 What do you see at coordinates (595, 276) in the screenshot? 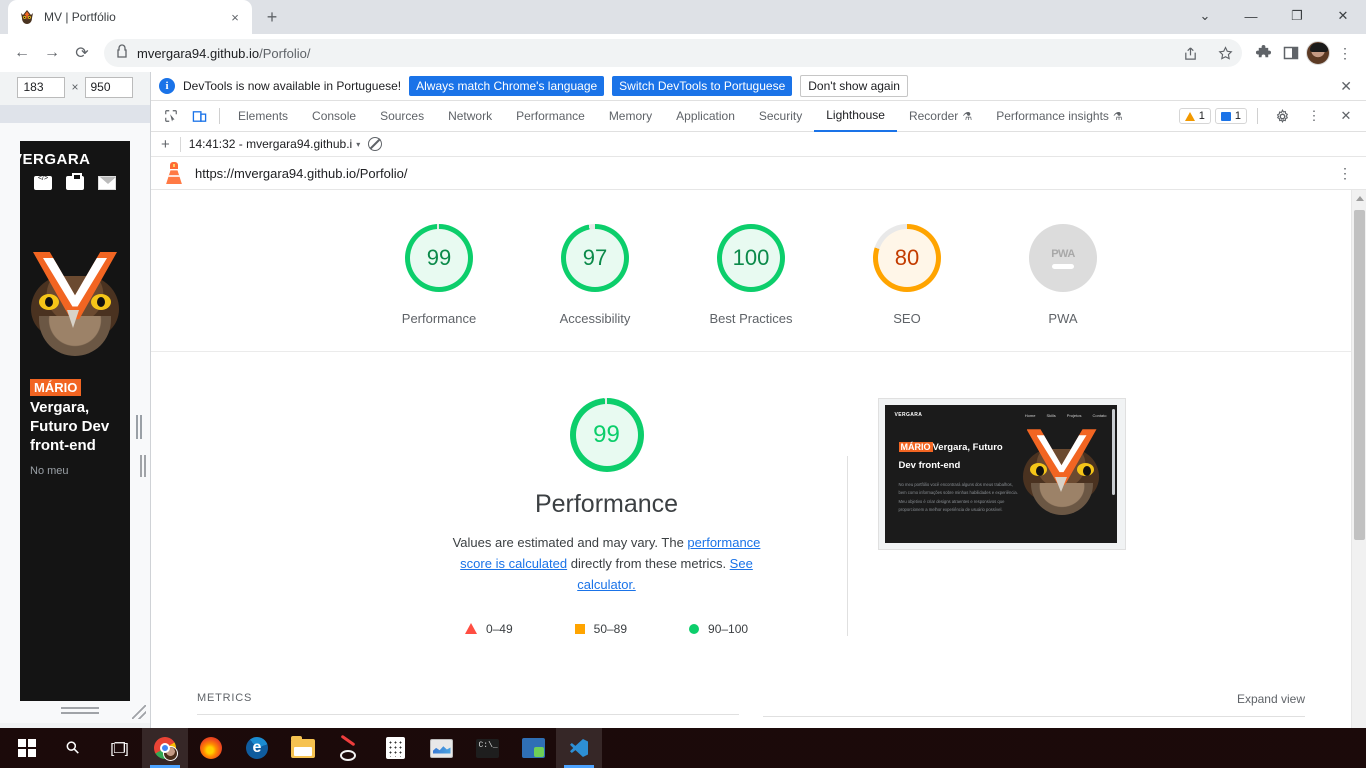
I see `score-gauge-accessibility: 97 Accessibility` at bounding box center [595, 276].